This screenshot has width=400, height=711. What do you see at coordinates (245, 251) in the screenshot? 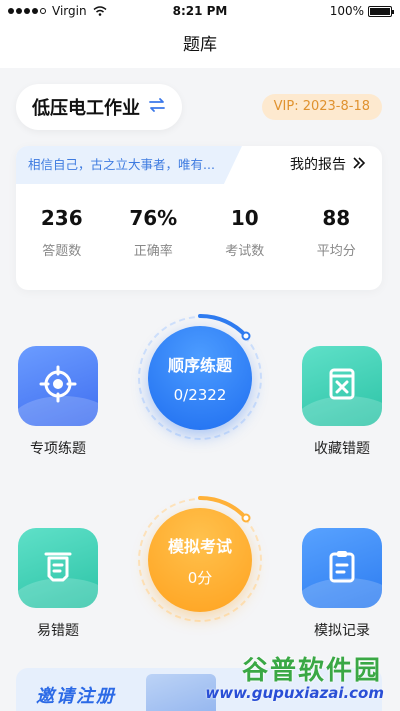
I see `stat-label: 考试数` at bounding box center [245, 251].